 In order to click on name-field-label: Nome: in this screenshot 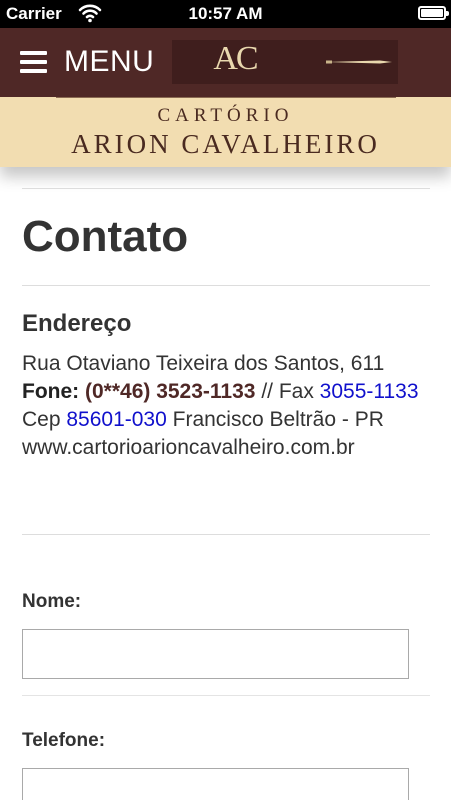, I will do `click(52, 601)`.